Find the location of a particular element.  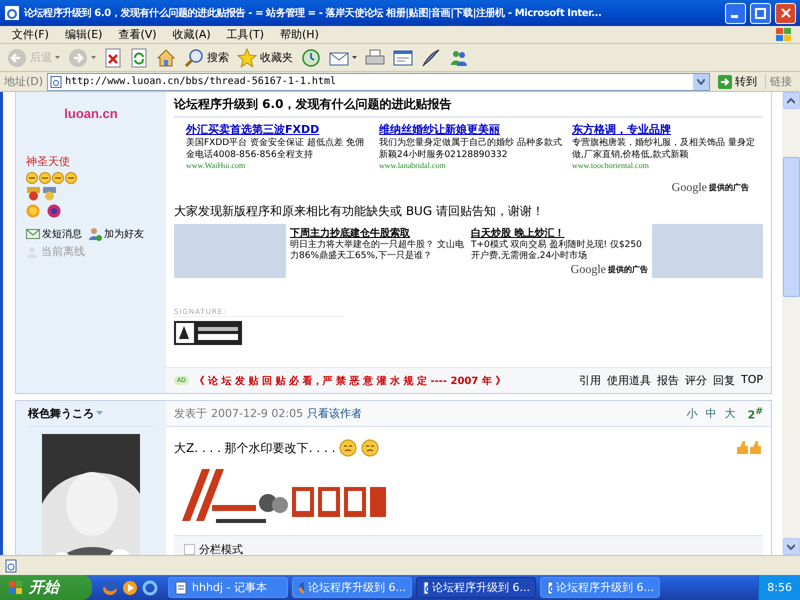

quill-icon is located at coordinates (431, 58).